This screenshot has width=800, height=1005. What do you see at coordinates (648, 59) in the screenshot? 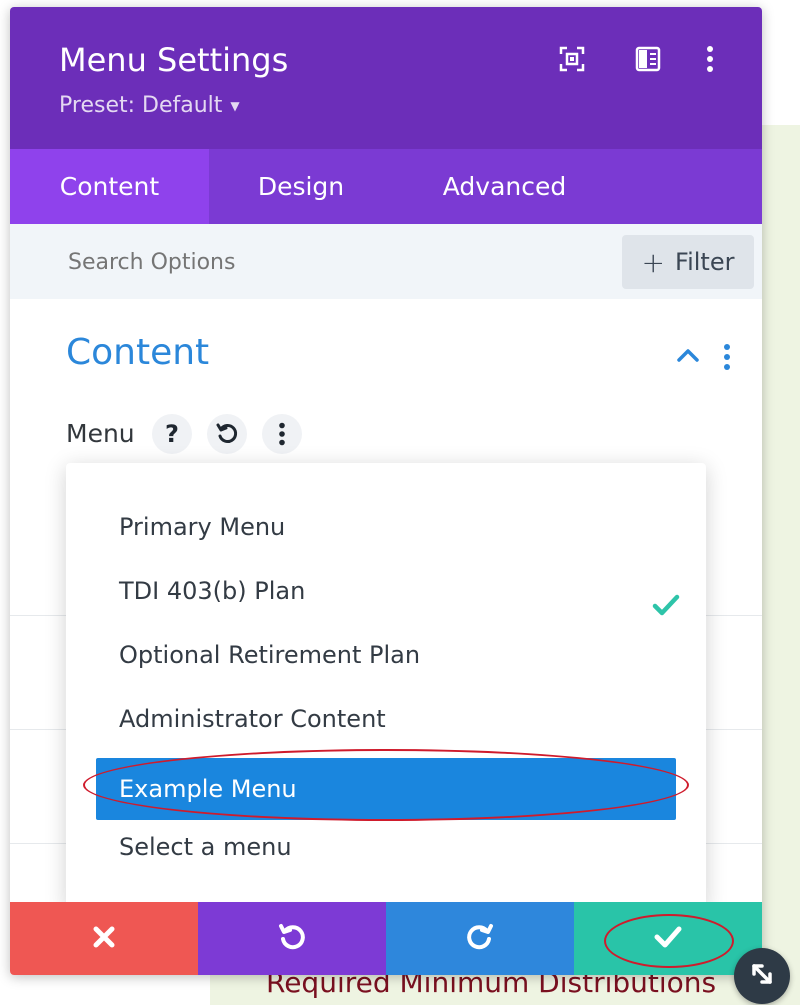
I see `sidebar-layout-icon` at bounding box center [648, 59].